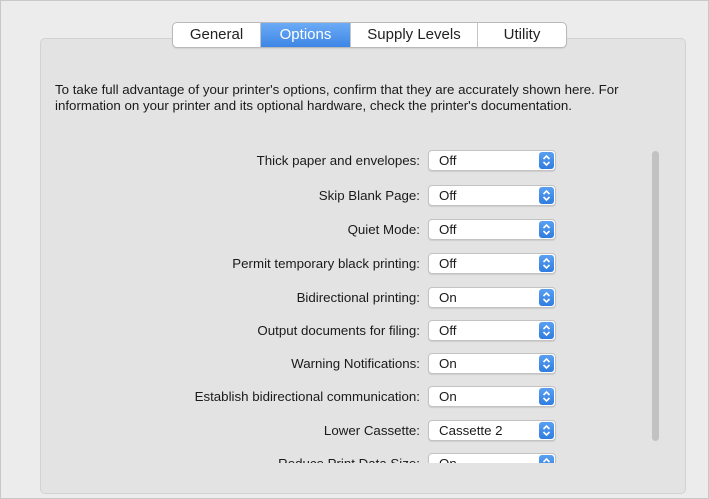 Image resolution: width=709 pixels, height=499 pixels. Describe the element at coordinates (306, 35) in the screenshot. I see `tab-options: Options` at that location.